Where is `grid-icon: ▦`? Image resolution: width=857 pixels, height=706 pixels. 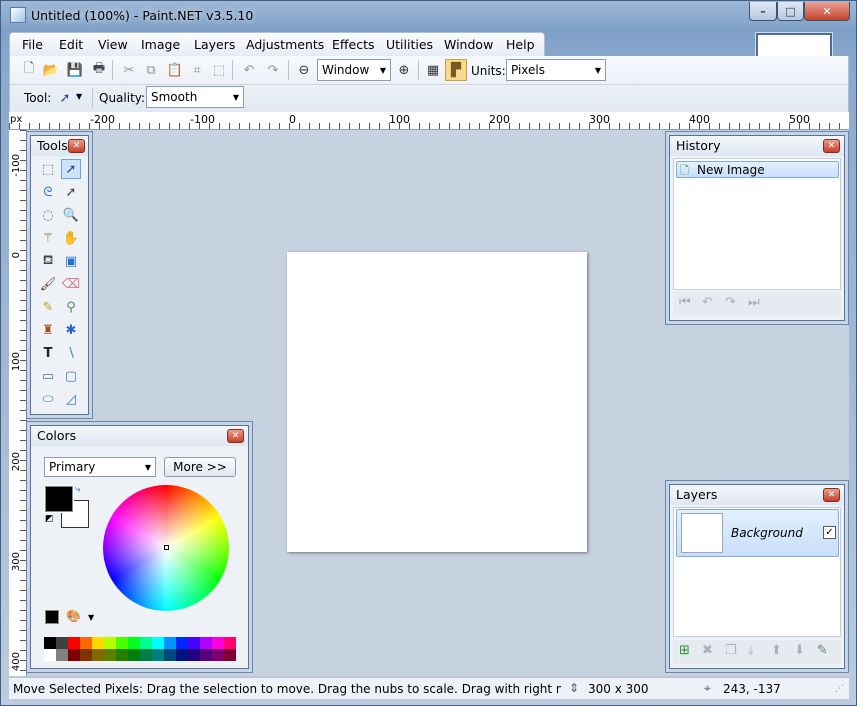
grid-icon: ▦ is located at coordinates (433, 70).